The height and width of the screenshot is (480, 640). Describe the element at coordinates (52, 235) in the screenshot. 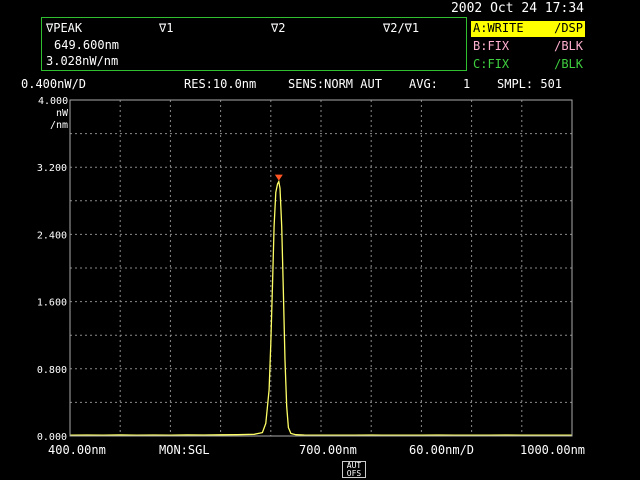

I see `y-tick-label: 2.400` at that location.